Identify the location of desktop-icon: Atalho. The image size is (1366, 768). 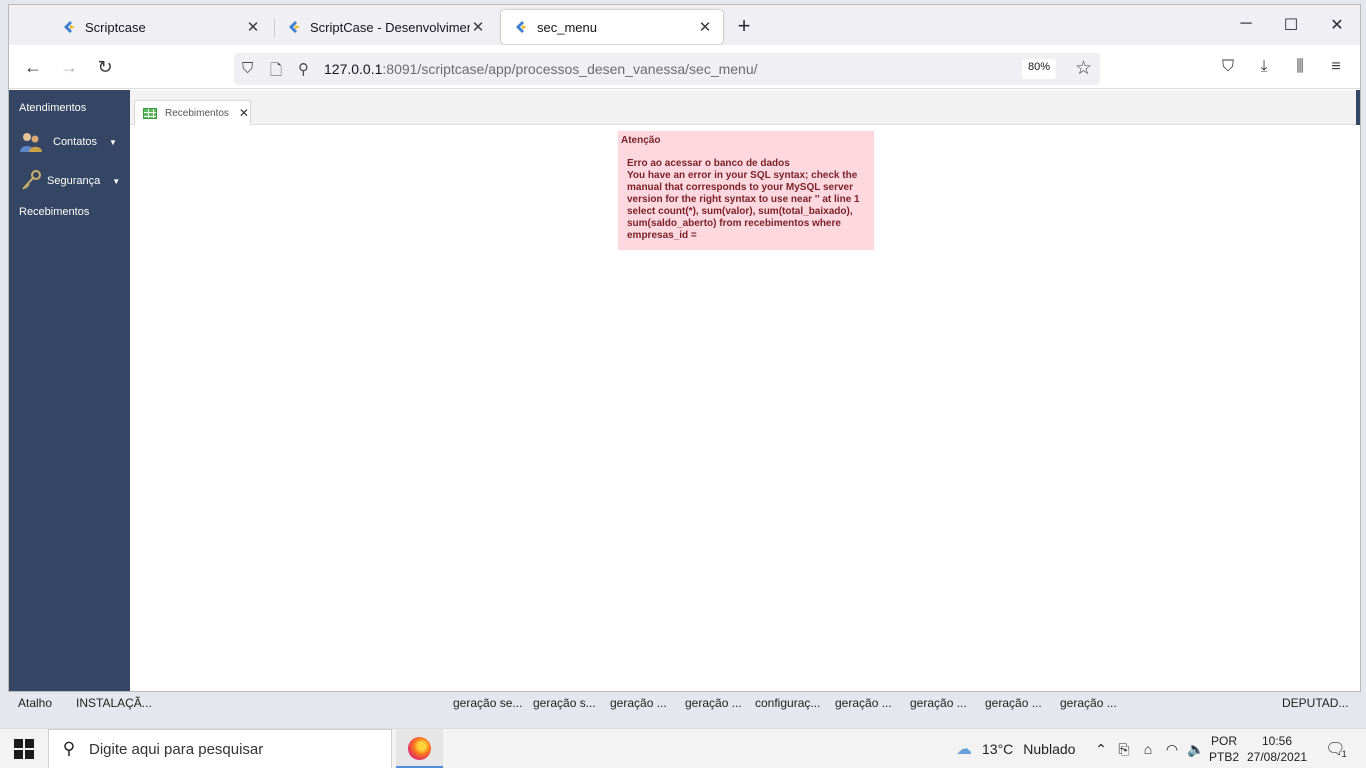
(35, 703).